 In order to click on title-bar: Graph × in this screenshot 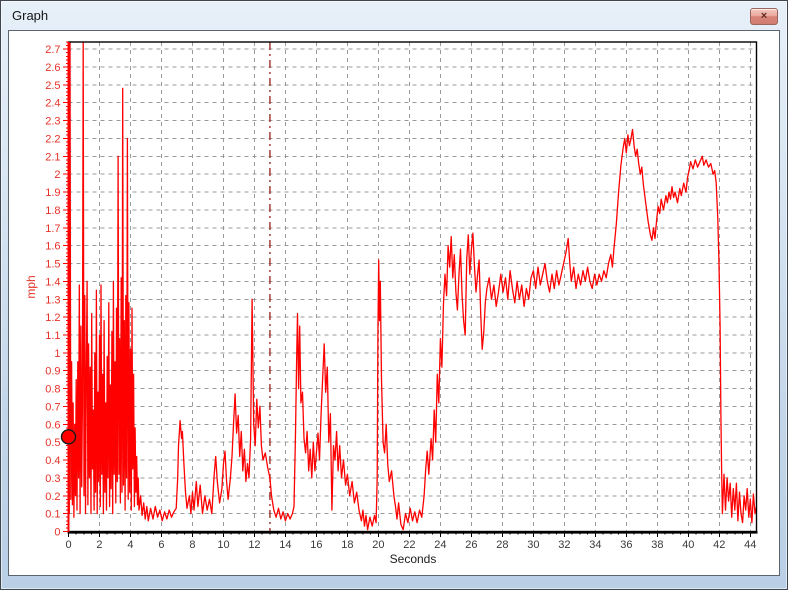, I will do `click(394, 15)`.